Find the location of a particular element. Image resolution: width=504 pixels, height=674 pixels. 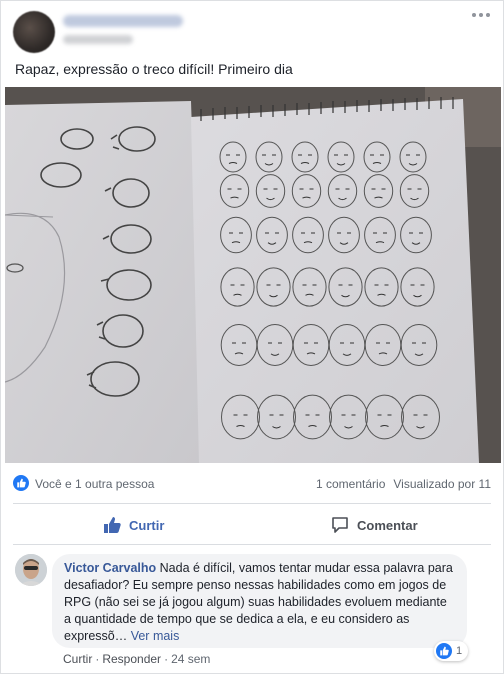

commenter-name: Victor Carvalho is located at coordinates (110, 568).